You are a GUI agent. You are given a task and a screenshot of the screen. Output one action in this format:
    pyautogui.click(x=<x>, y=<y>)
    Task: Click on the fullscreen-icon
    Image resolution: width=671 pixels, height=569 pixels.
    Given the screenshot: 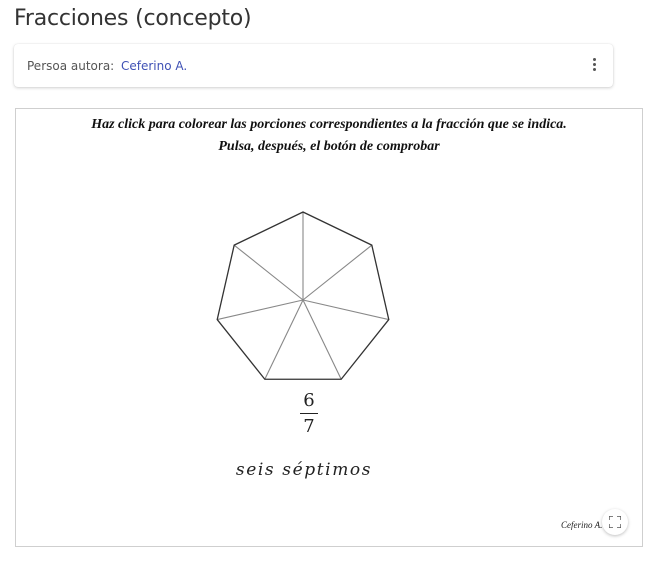 What is the action you would take?
    pyautogui.click(x=615, y=522)
    